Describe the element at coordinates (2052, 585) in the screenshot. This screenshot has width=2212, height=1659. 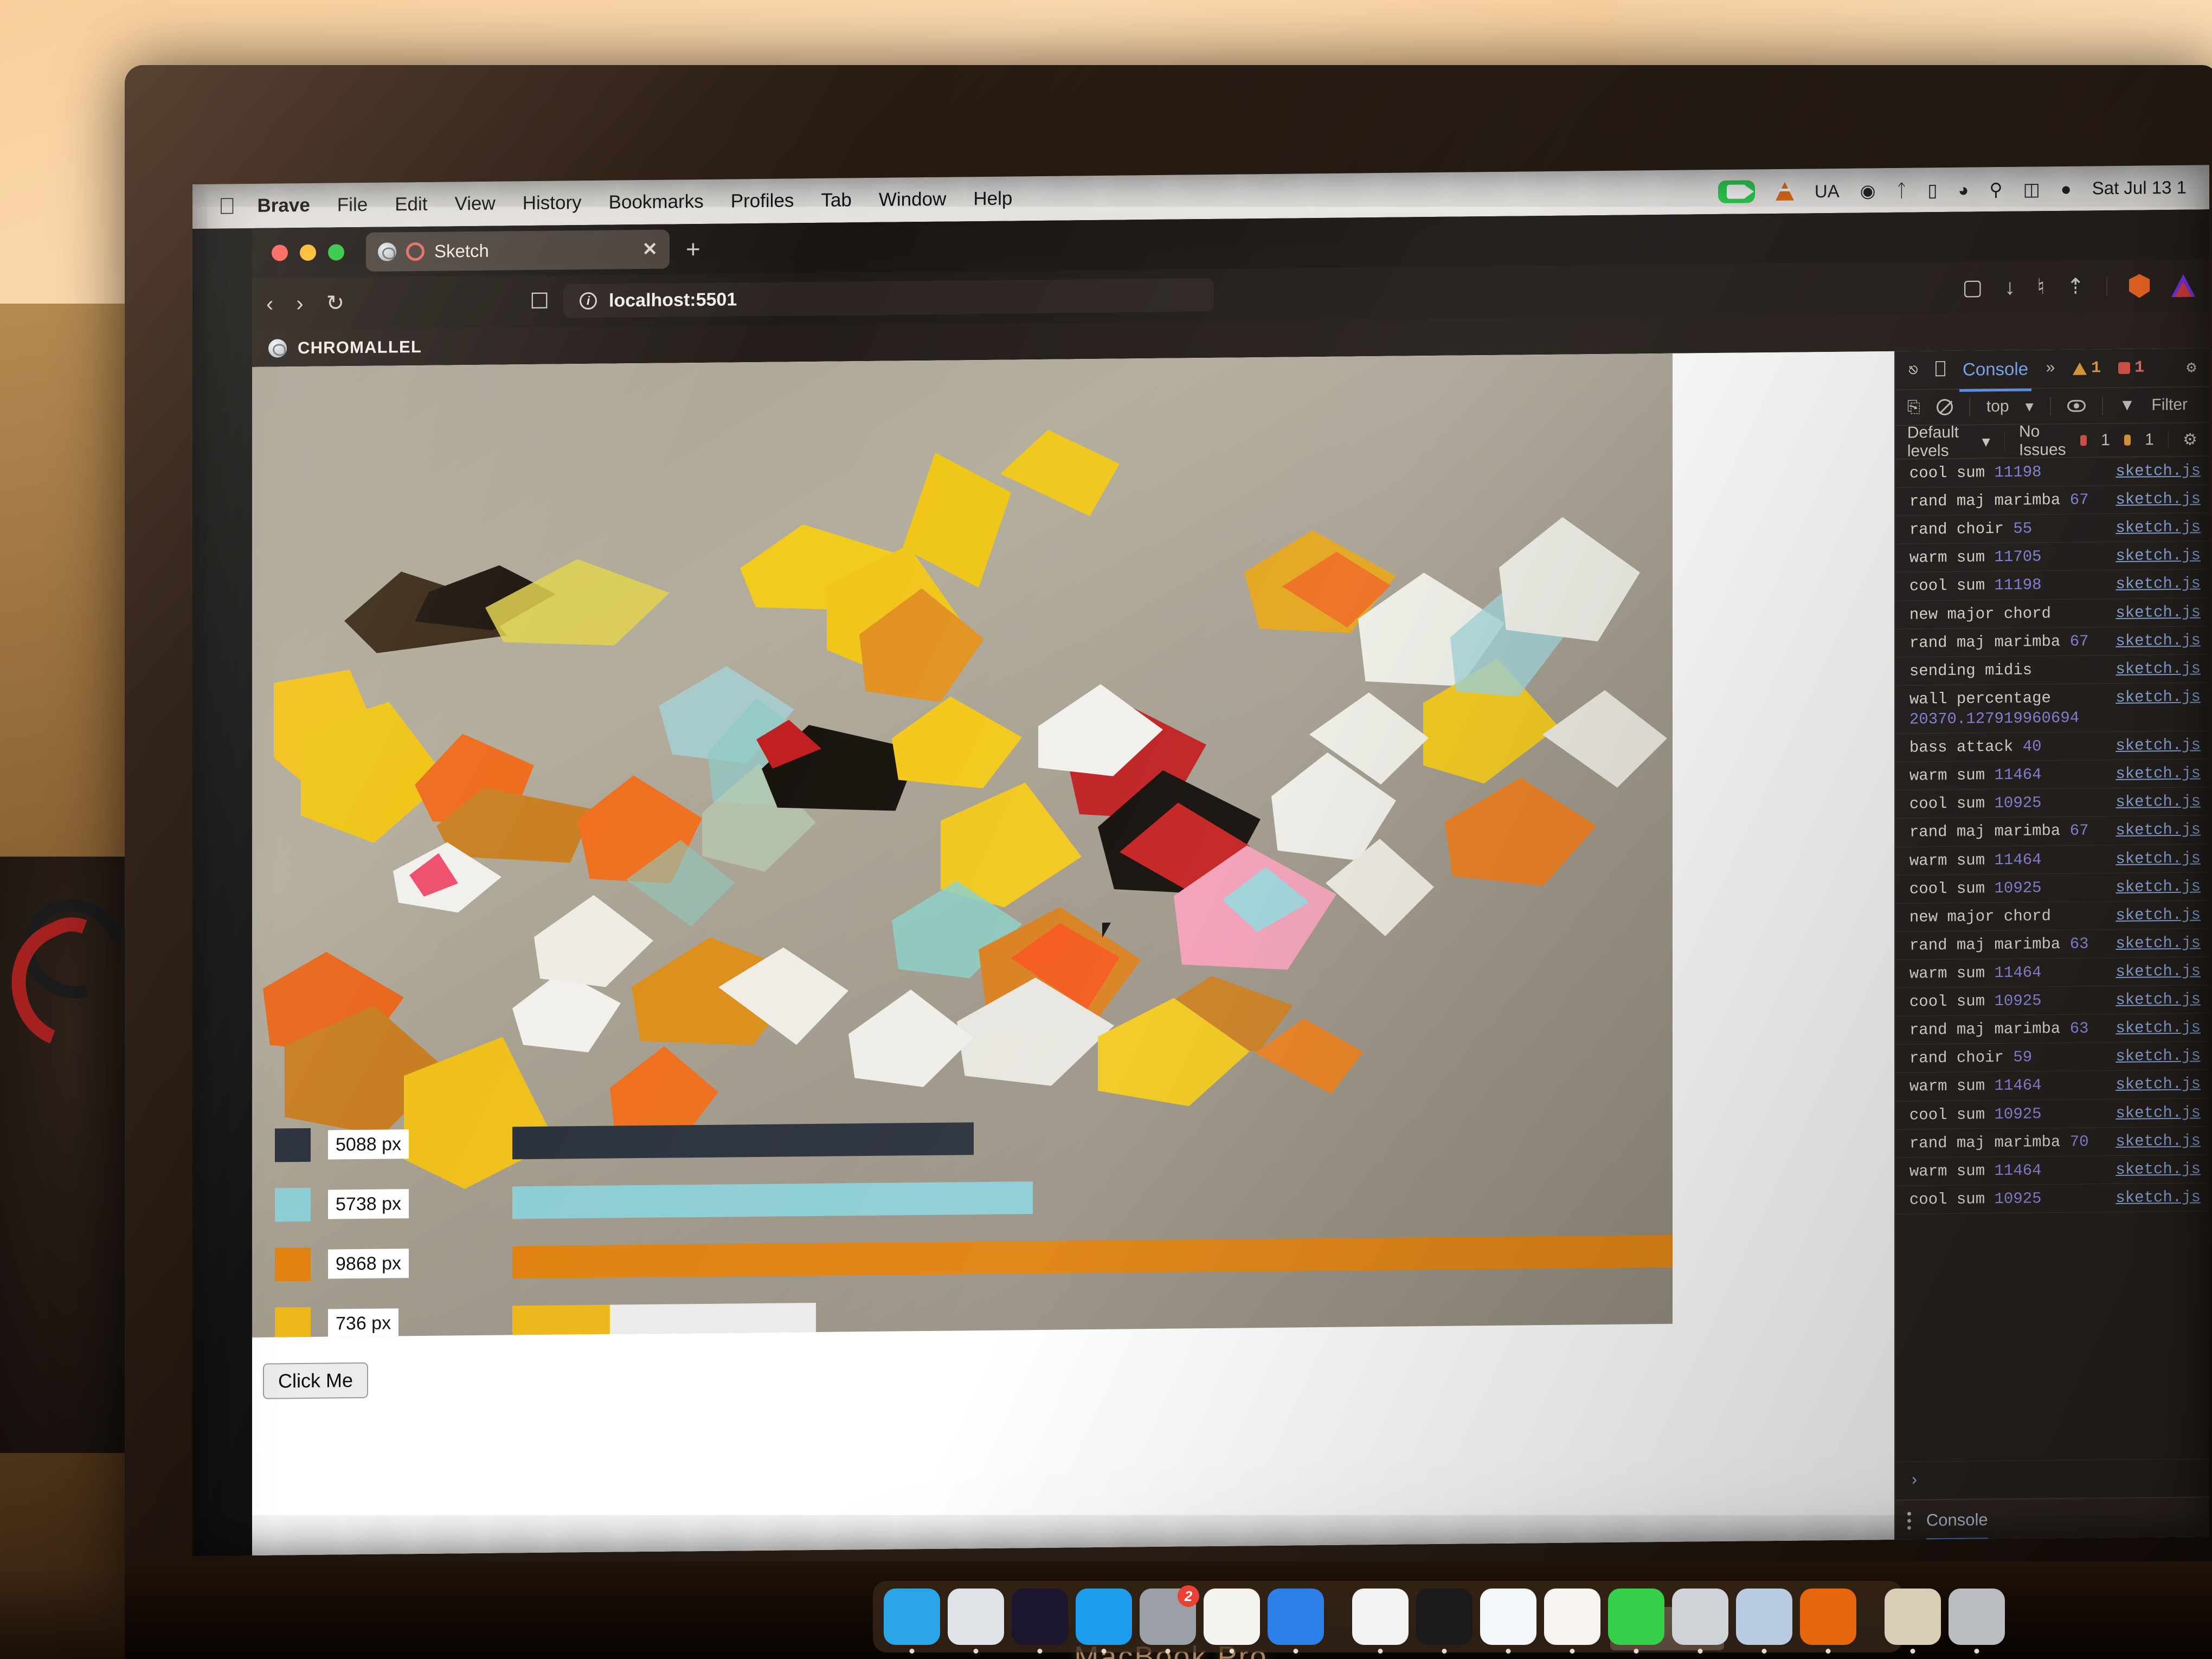
I see `console-log-row: cool sum 11198 sketch.js` at that location.